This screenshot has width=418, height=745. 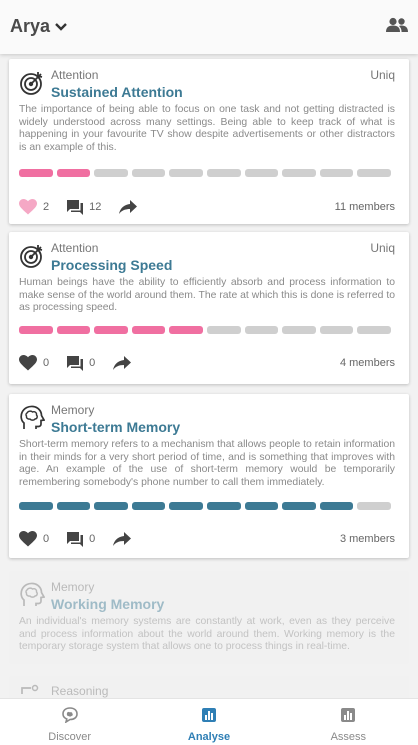 What do you see at coordinates (95, 207) in the screenshot?
I see `comment-count: 12` at bounding box center [95, 207].